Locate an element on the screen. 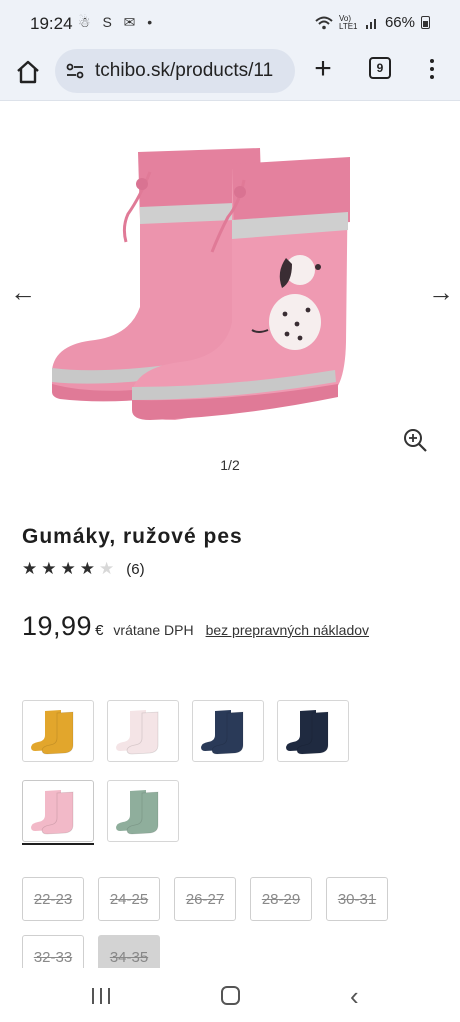 This screenshot has height=1022, width=460. size-option-22-23: 22-23 is located at coordinates (53, 899).